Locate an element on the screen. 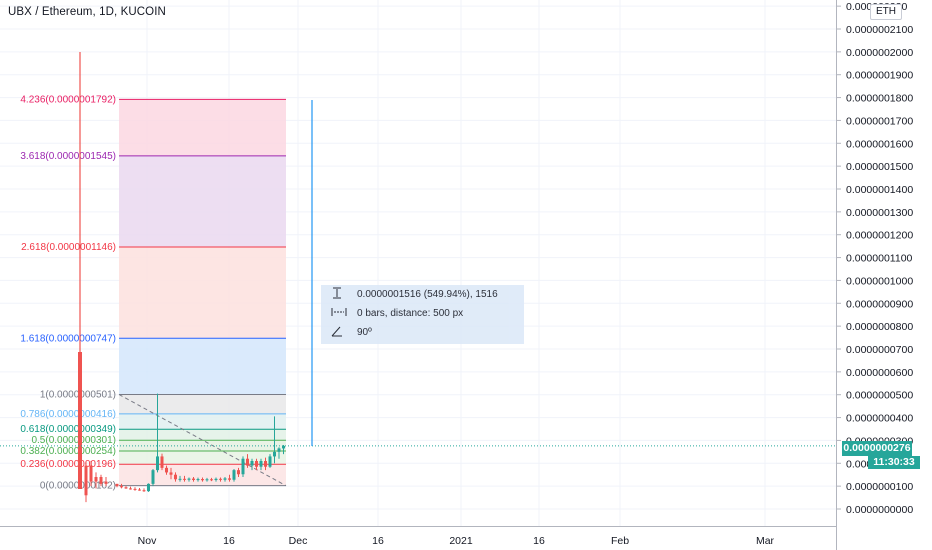 Image resolution: width=932 pixels, height=550 pixels. currency-badge: ETH is located at coordinates (886, 12).